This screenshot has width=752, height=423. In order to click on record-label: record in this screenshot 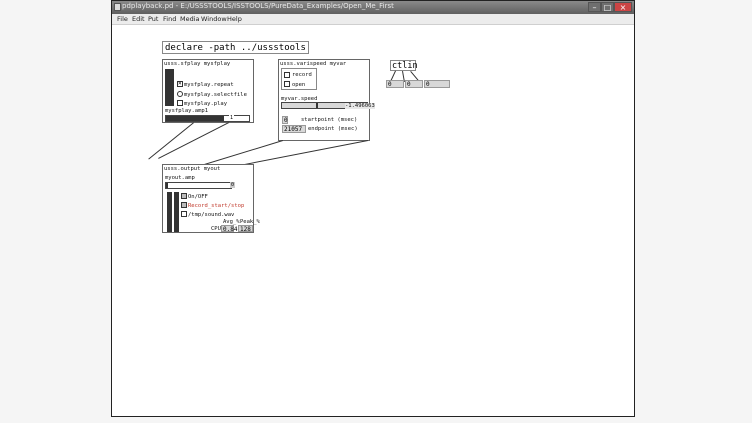, I will do `click(302, 75)`.